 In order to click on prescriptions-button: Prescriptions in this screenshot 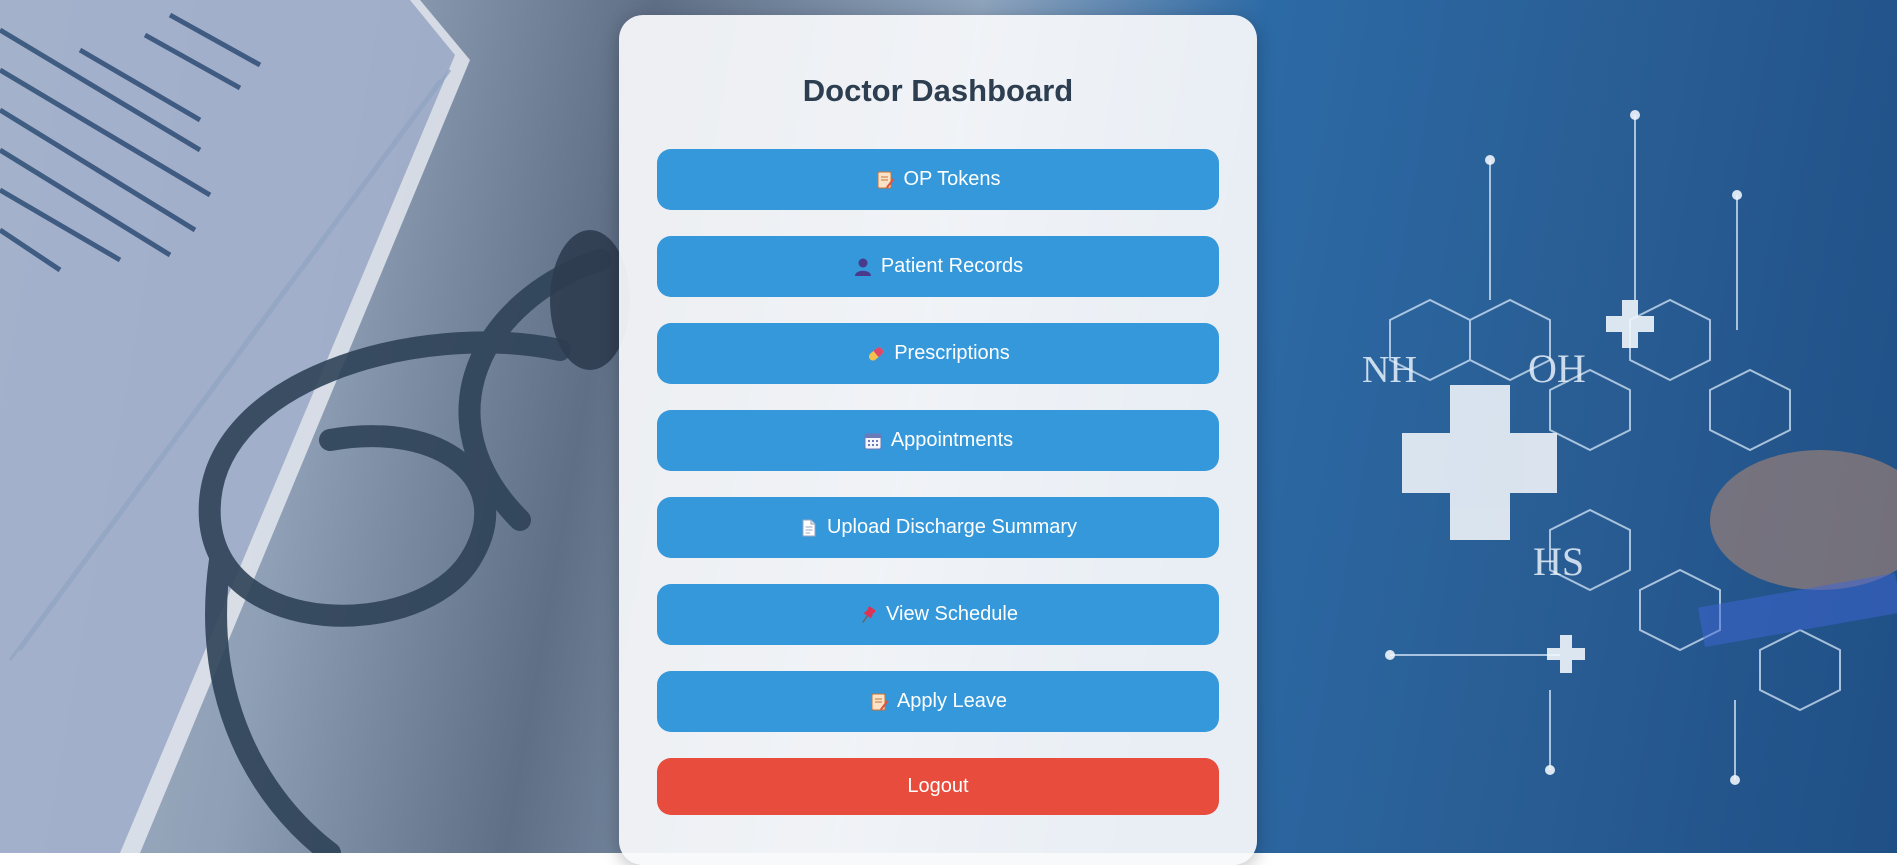, I will do `click(938, 353)`.